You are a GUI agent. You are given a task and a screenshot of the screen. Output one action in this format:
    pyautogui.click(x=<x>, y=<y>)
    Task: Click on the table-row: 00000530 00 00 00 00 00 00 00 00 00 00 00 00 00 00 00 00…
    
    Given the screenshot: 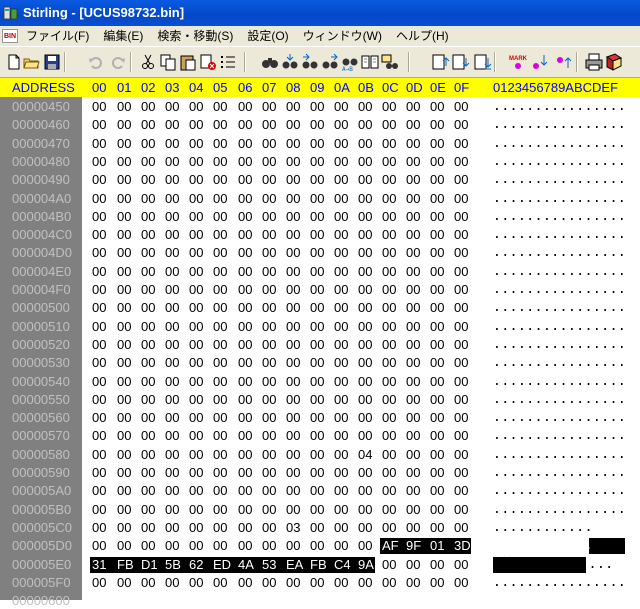 What is the action you would take?
    pyautogui.click(x=320, y=363)
    